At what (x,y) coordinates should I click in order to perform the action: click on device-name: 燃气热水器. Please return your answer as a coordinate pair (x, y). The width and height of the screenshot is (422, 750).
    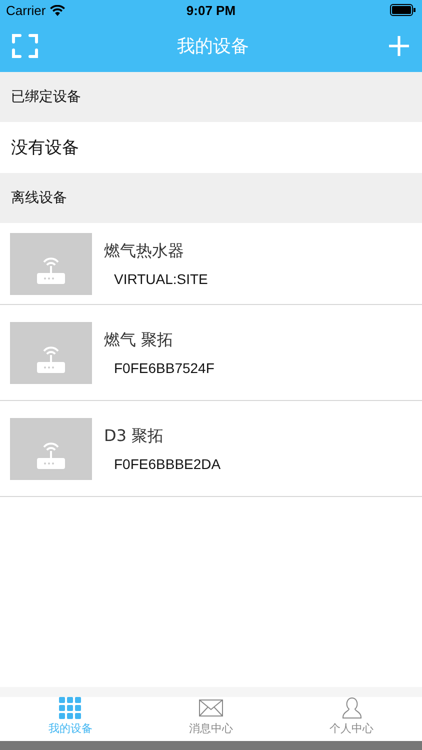
    Looking at the image, I should click on (144, 251).